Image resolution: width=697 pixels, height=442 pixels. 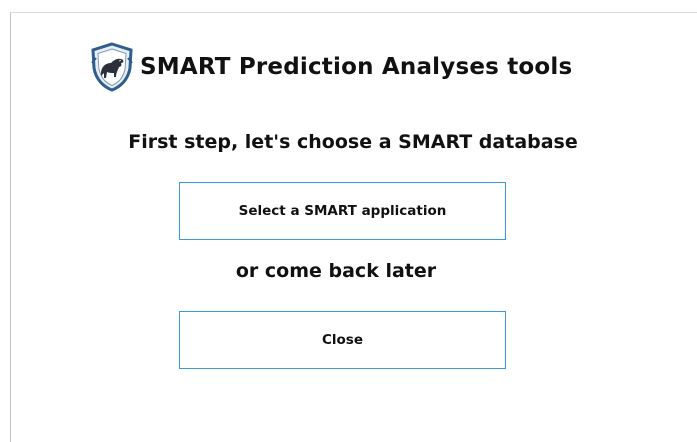 What do you see at coordinates (356, 67) in the screenshot?
I see `app-title: SMART Prediction Analyses tools` at bounding box center [356, 67].